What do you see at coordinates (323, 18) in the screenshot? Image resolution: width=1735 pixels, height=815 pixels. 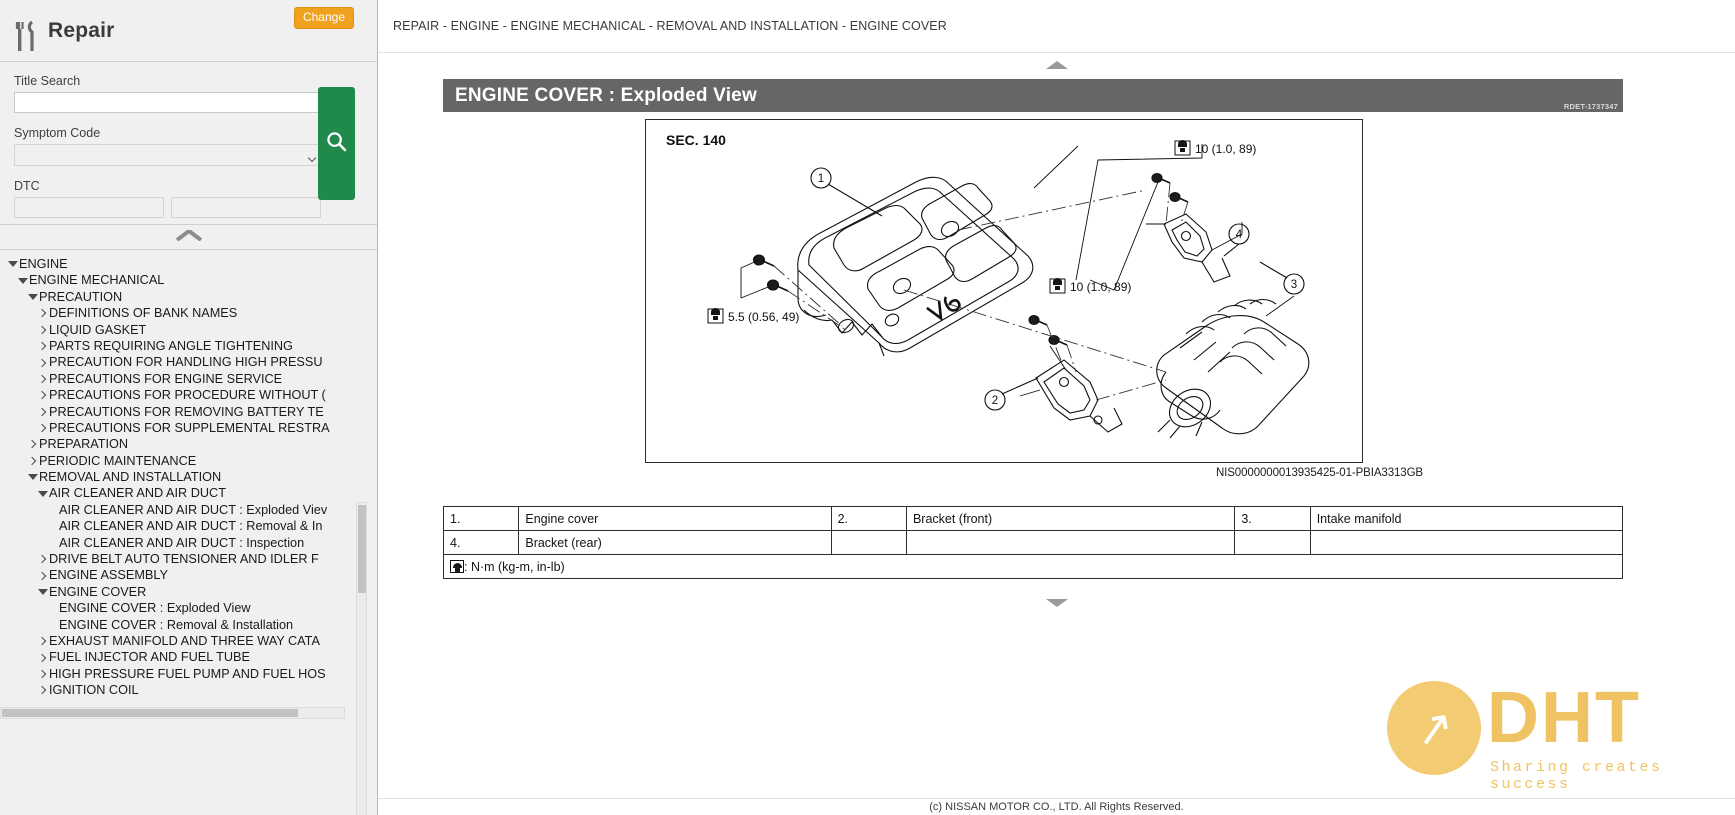 I see `change-button: Change` at bounding box center [323, 18].